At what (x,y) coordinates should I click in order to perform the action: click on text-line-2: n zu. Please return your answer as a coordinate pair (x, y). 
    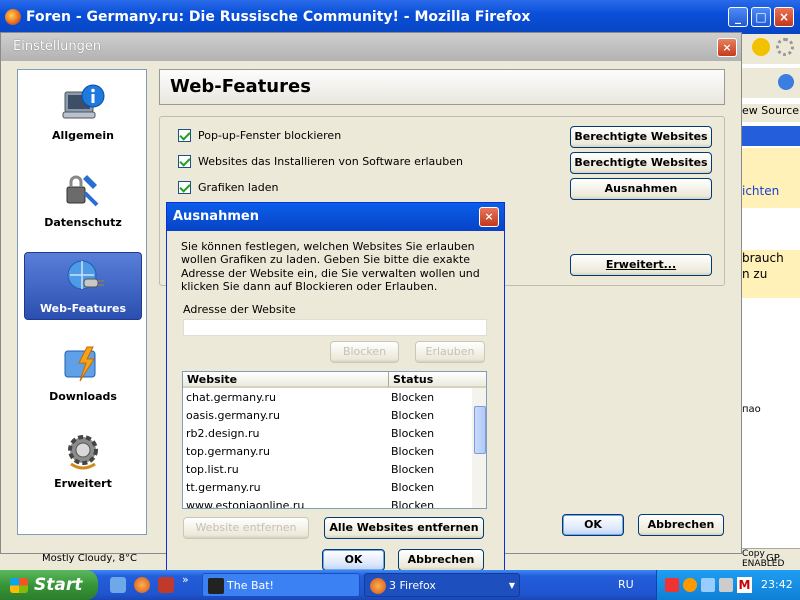
    Looking at the image, I should click on (755, 274).